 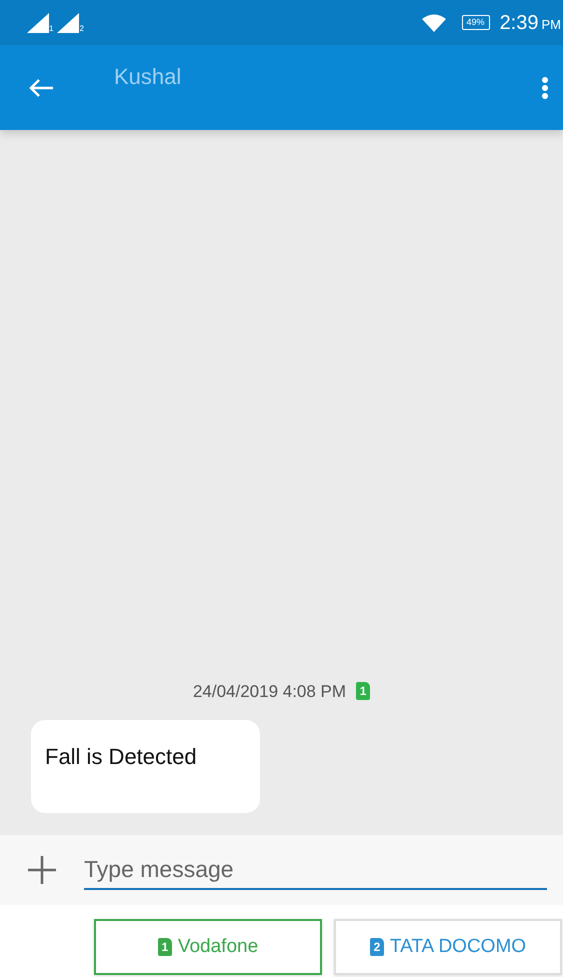 I want to click on message-composer: Type message, so click(x=281, y=870).